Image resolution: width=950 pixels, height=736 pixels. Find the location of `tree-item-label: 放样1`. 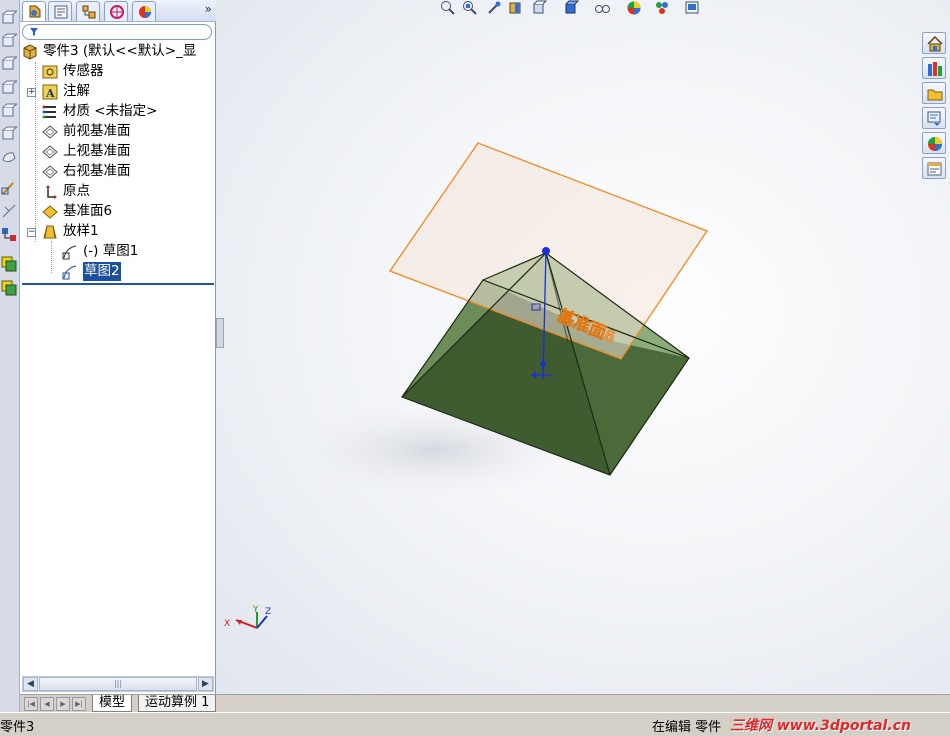

tree-item-label: 放样1 is located at coordinates (81, 231).